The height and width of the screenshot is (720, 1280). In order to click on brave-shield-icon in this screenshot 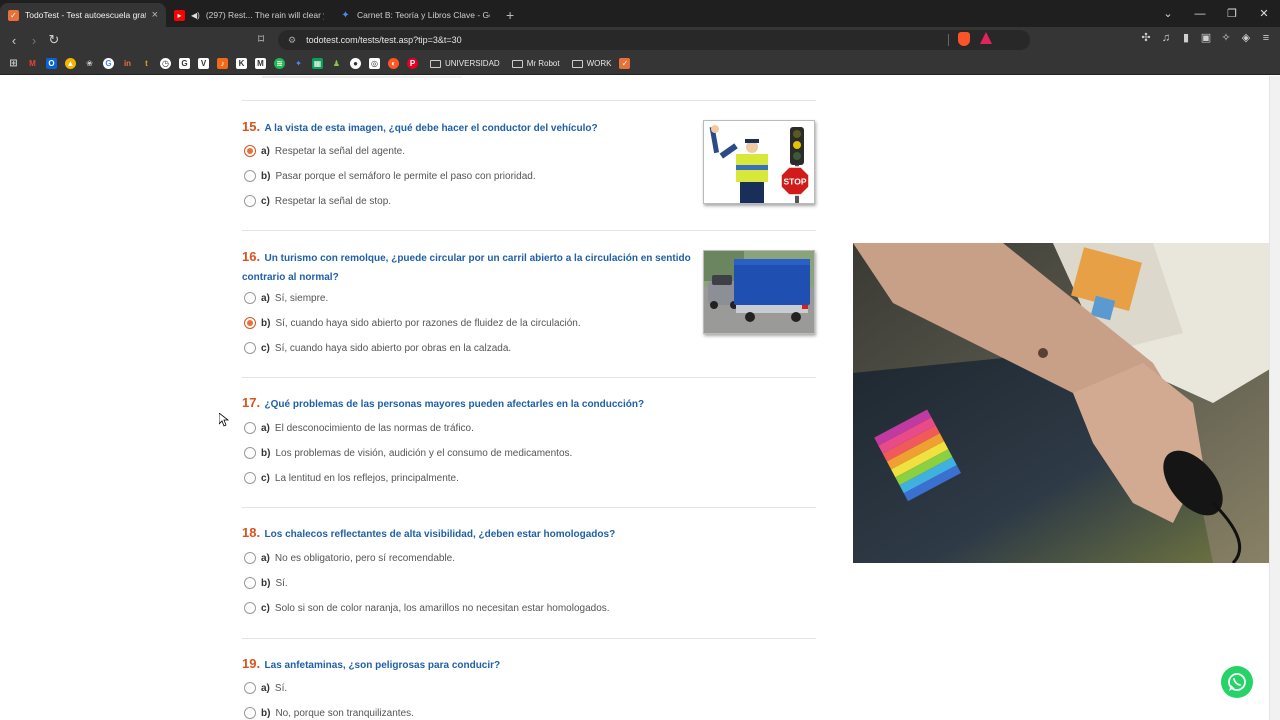, I will do `click(964, 39)`.